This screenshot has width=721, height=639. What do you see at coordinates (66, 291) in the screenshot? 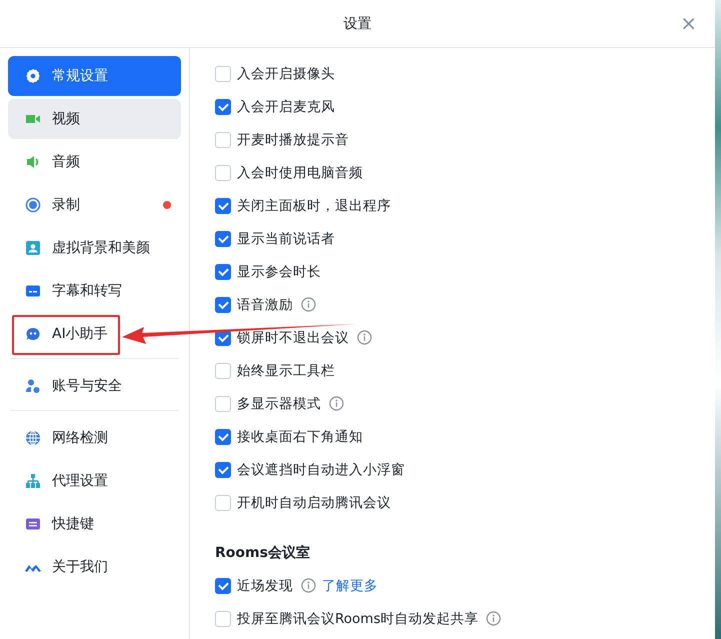
I see `sidebar-item: 字幕和转写` at bounding box center [66, 291].